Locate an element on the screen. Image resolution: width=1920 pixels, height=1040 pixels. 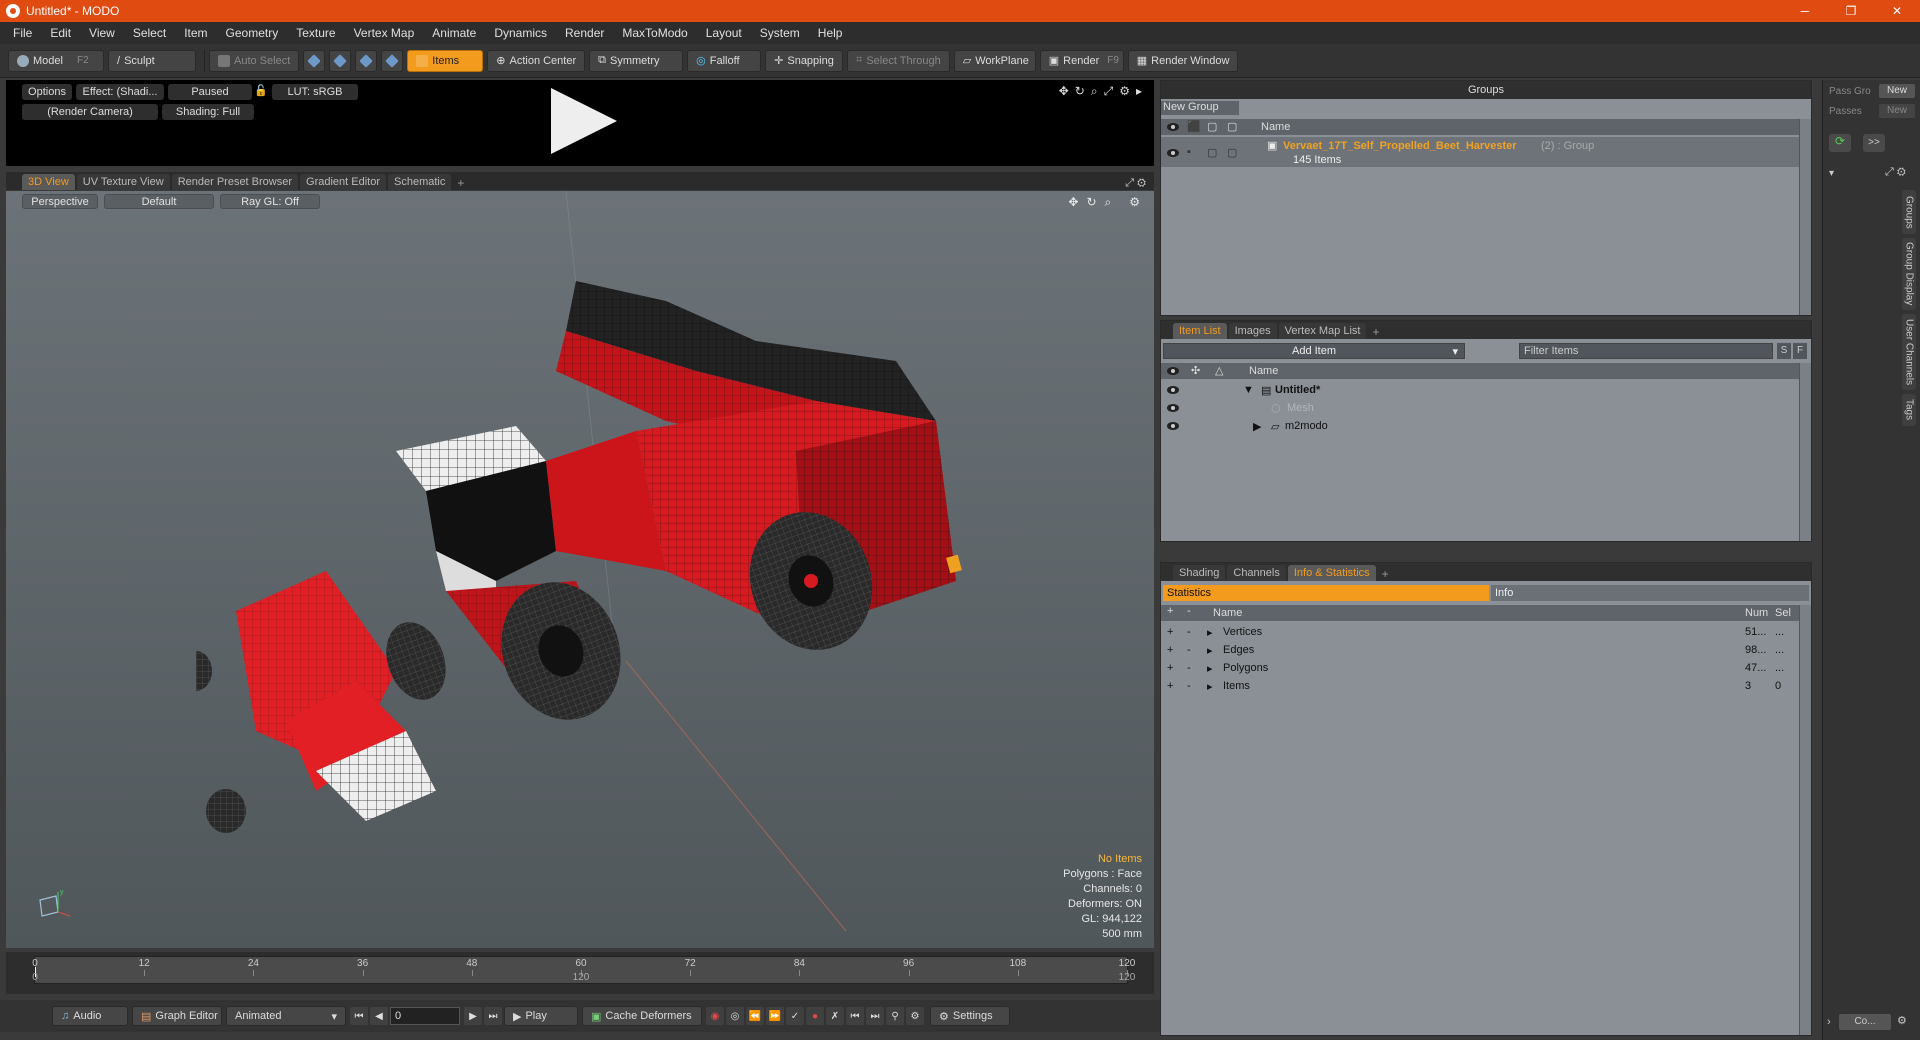
menu-item: Item is located at coordinates (195, 33).